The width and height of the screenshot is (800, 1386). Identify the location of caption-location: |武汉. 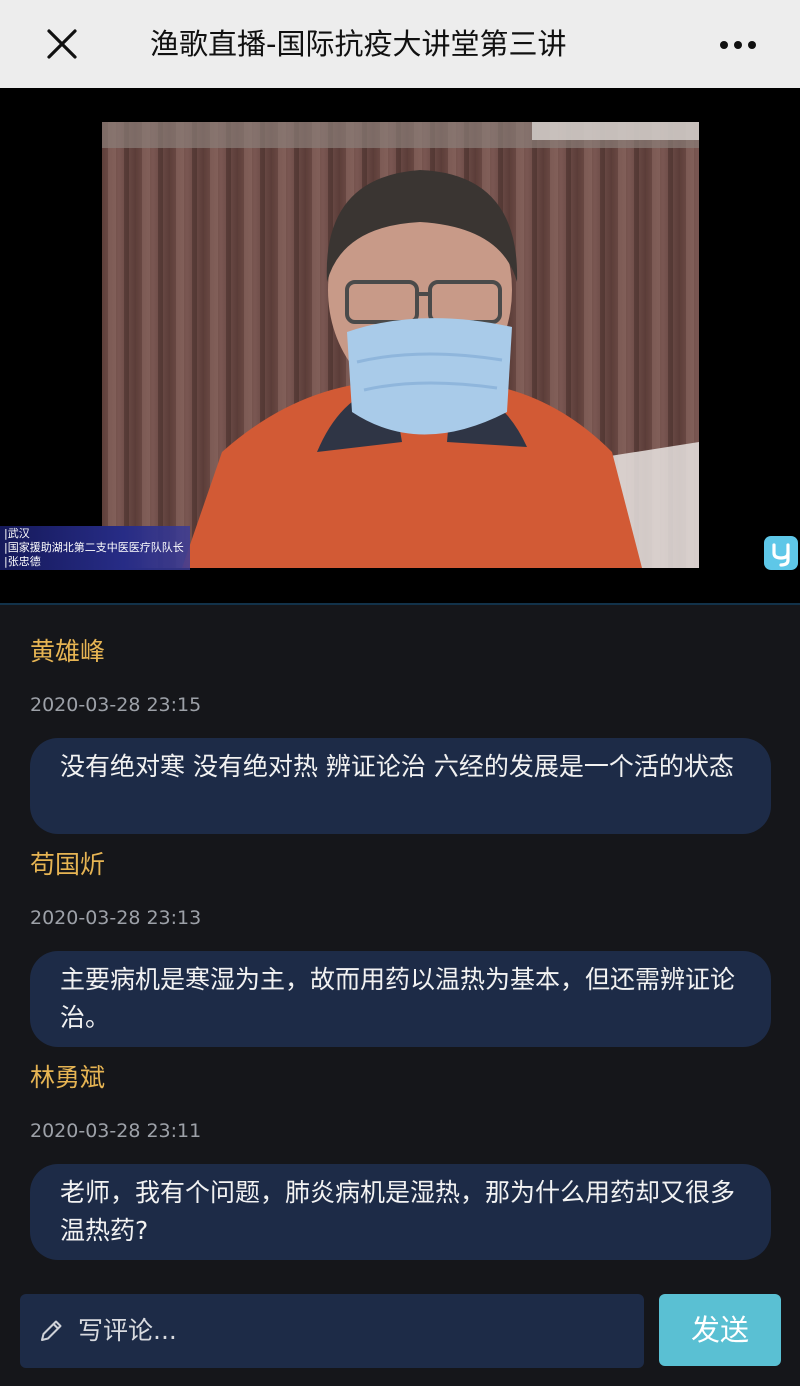
(17, 533).